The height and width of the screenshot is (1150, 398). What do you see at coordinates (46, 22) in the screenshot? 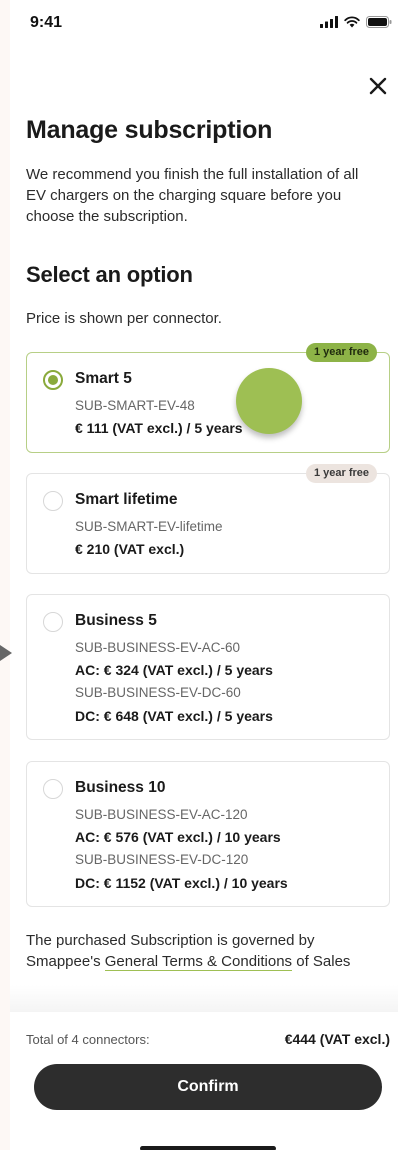
I see `status-time: 9:41` at bounding box center [46, 22].